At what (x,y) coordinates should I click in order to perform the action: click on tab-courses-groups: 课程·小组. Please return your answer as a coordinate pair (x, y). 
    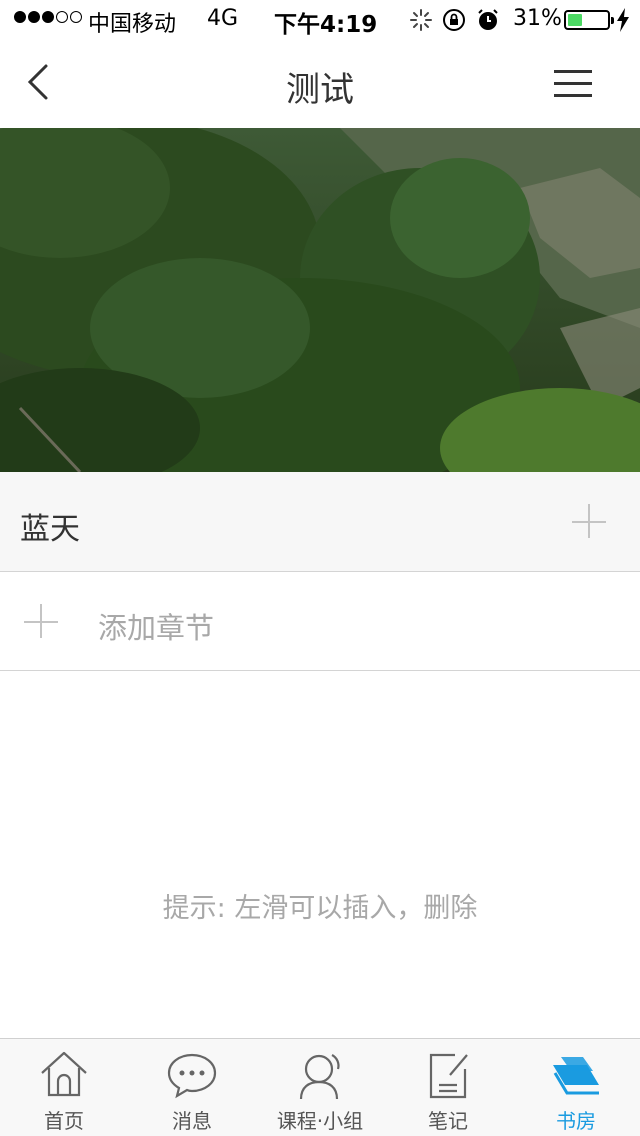
    Looking at the image, I should click on (320, 1087).